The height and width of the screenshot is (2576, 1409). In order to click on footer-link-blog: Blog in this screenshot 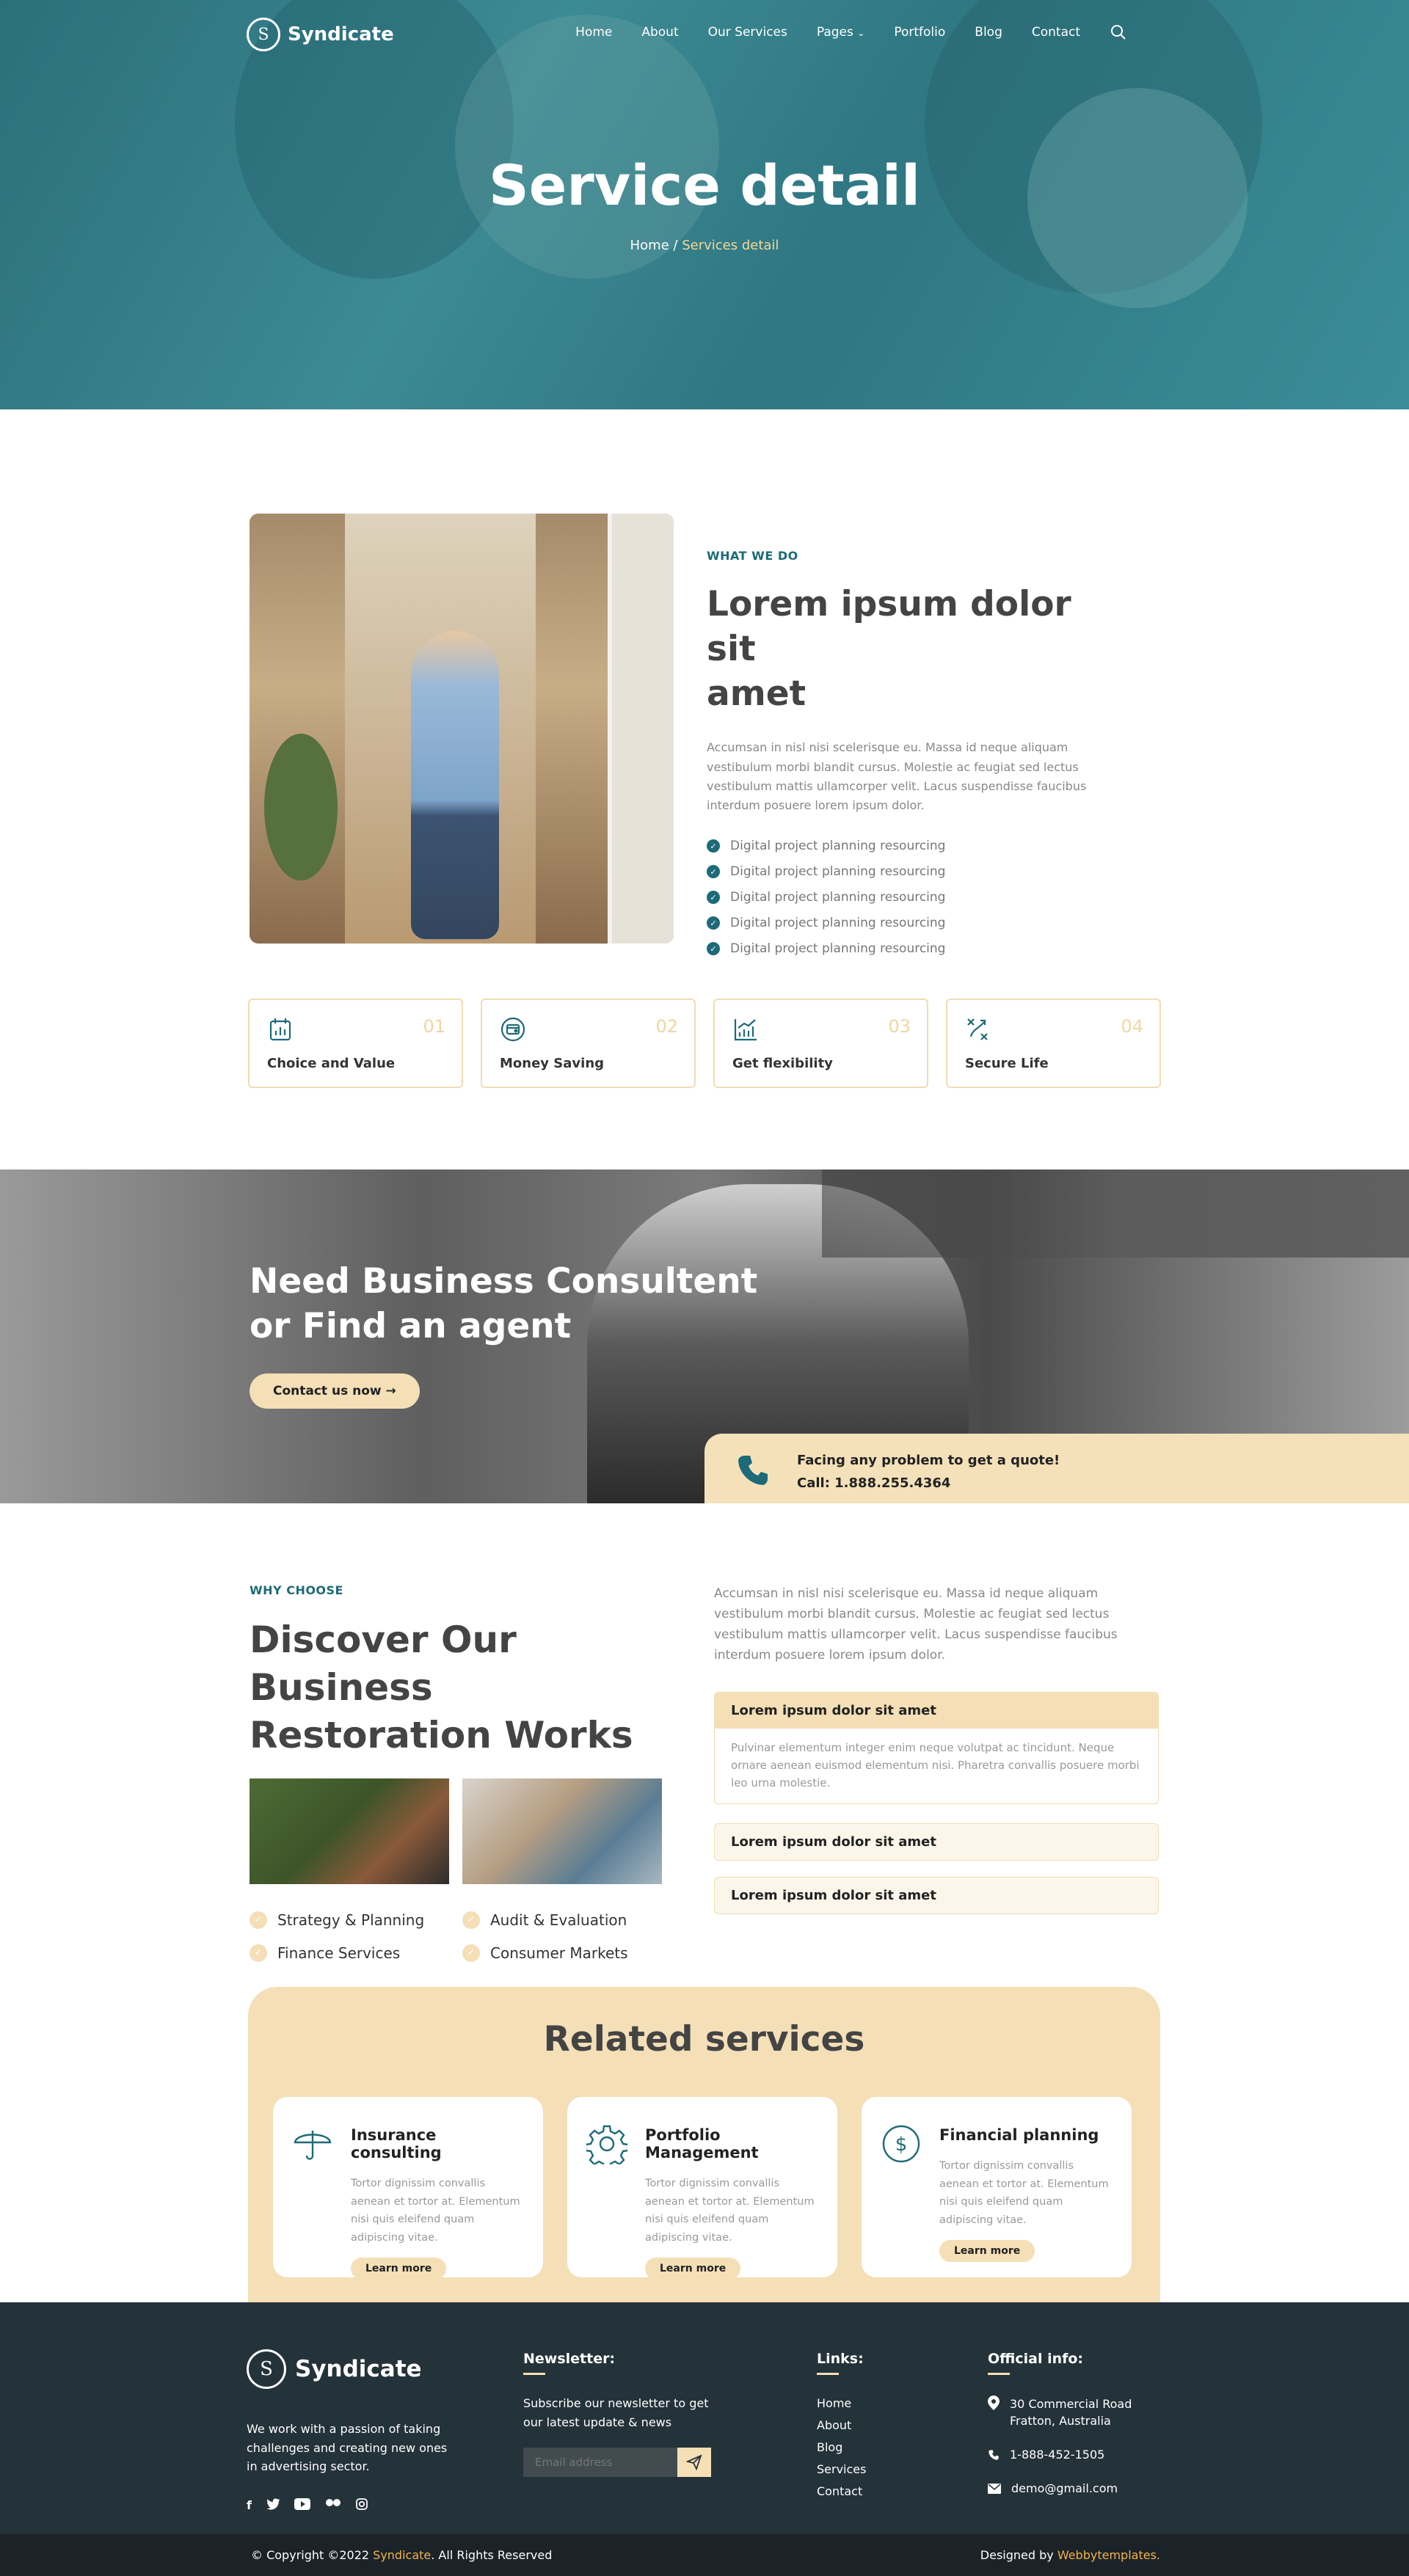, I will do `click(883, 2449)`.